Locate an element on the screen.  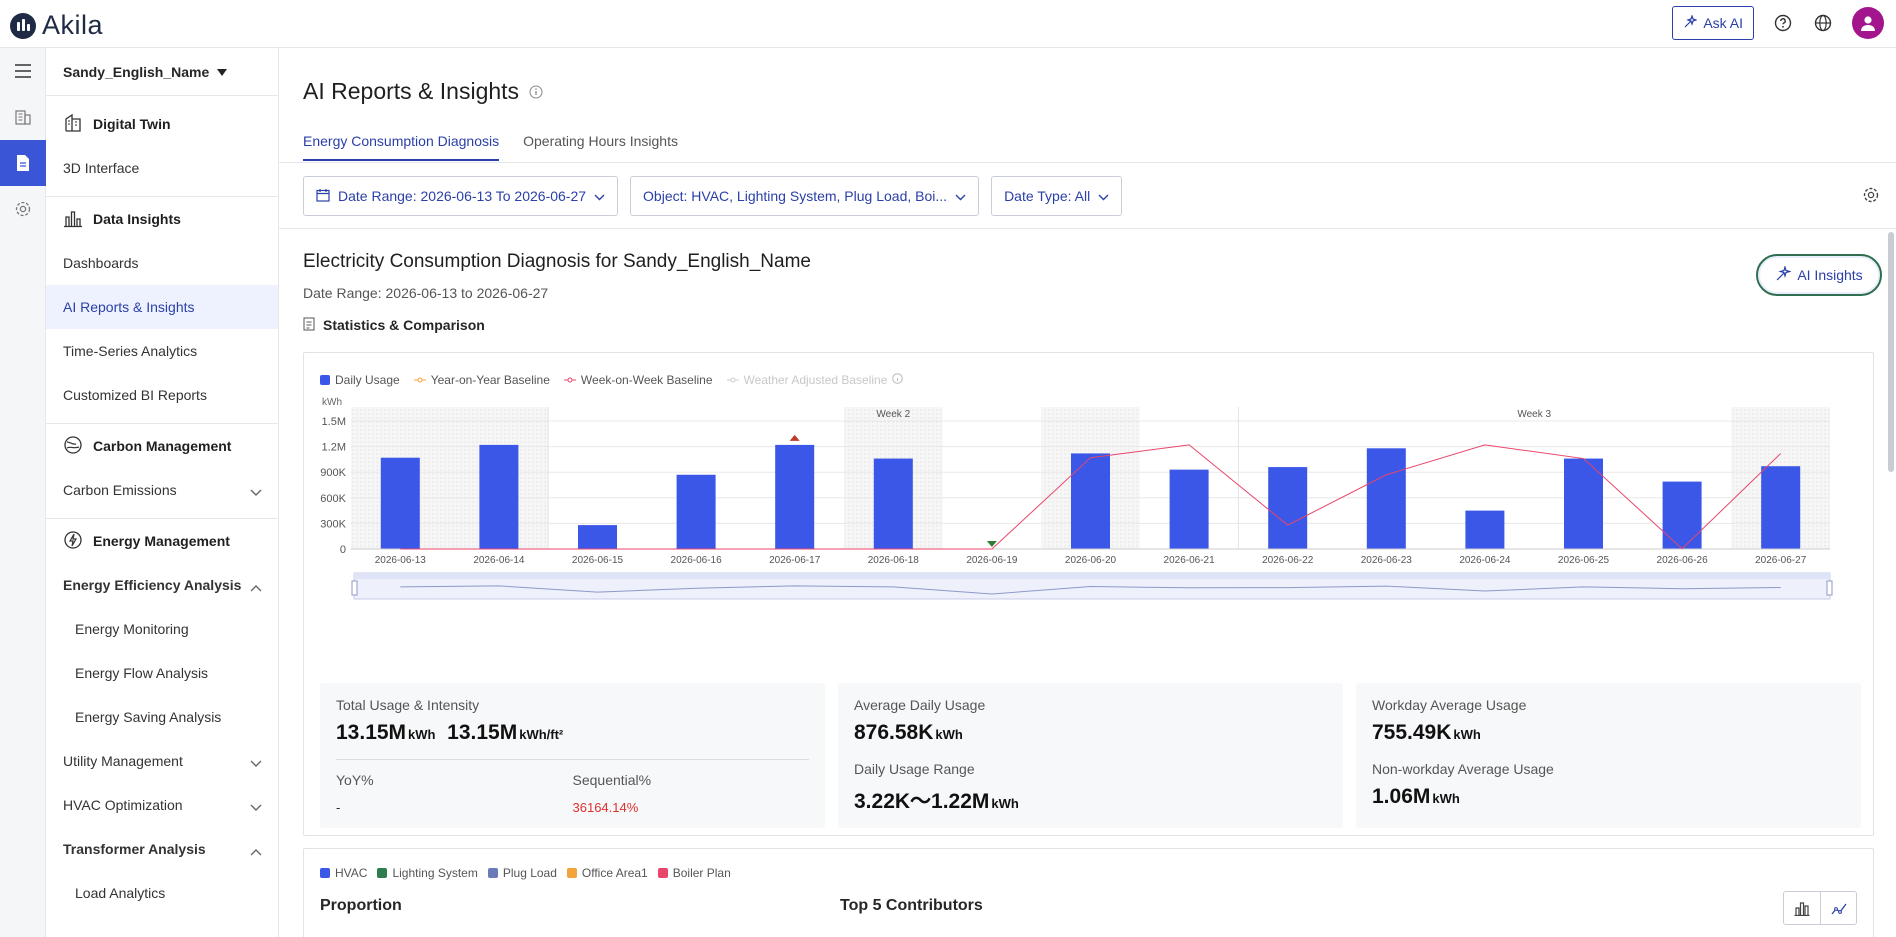
line-chart-icon is located at coordinates (1838, 908).